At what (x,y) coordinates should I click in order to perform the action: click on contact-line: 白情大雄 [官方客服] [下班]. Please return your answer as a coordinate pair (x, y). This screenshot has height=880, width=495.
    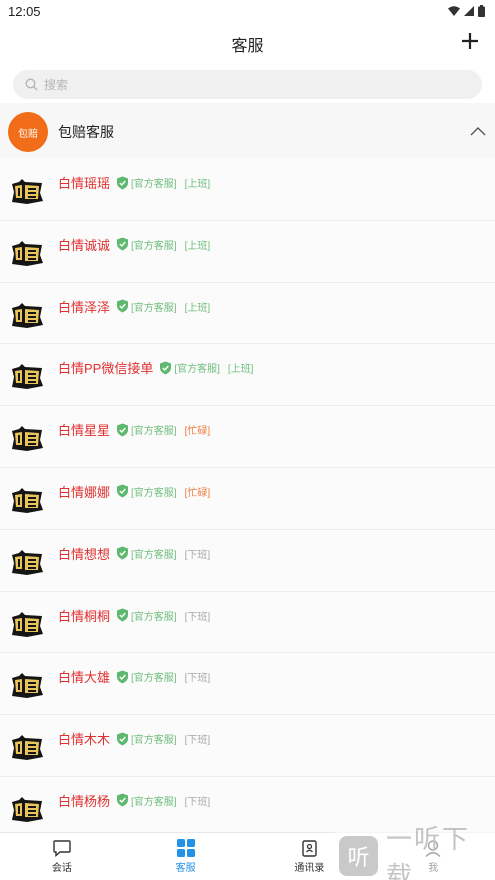
    Looking at the image, I should click on (134, 676).